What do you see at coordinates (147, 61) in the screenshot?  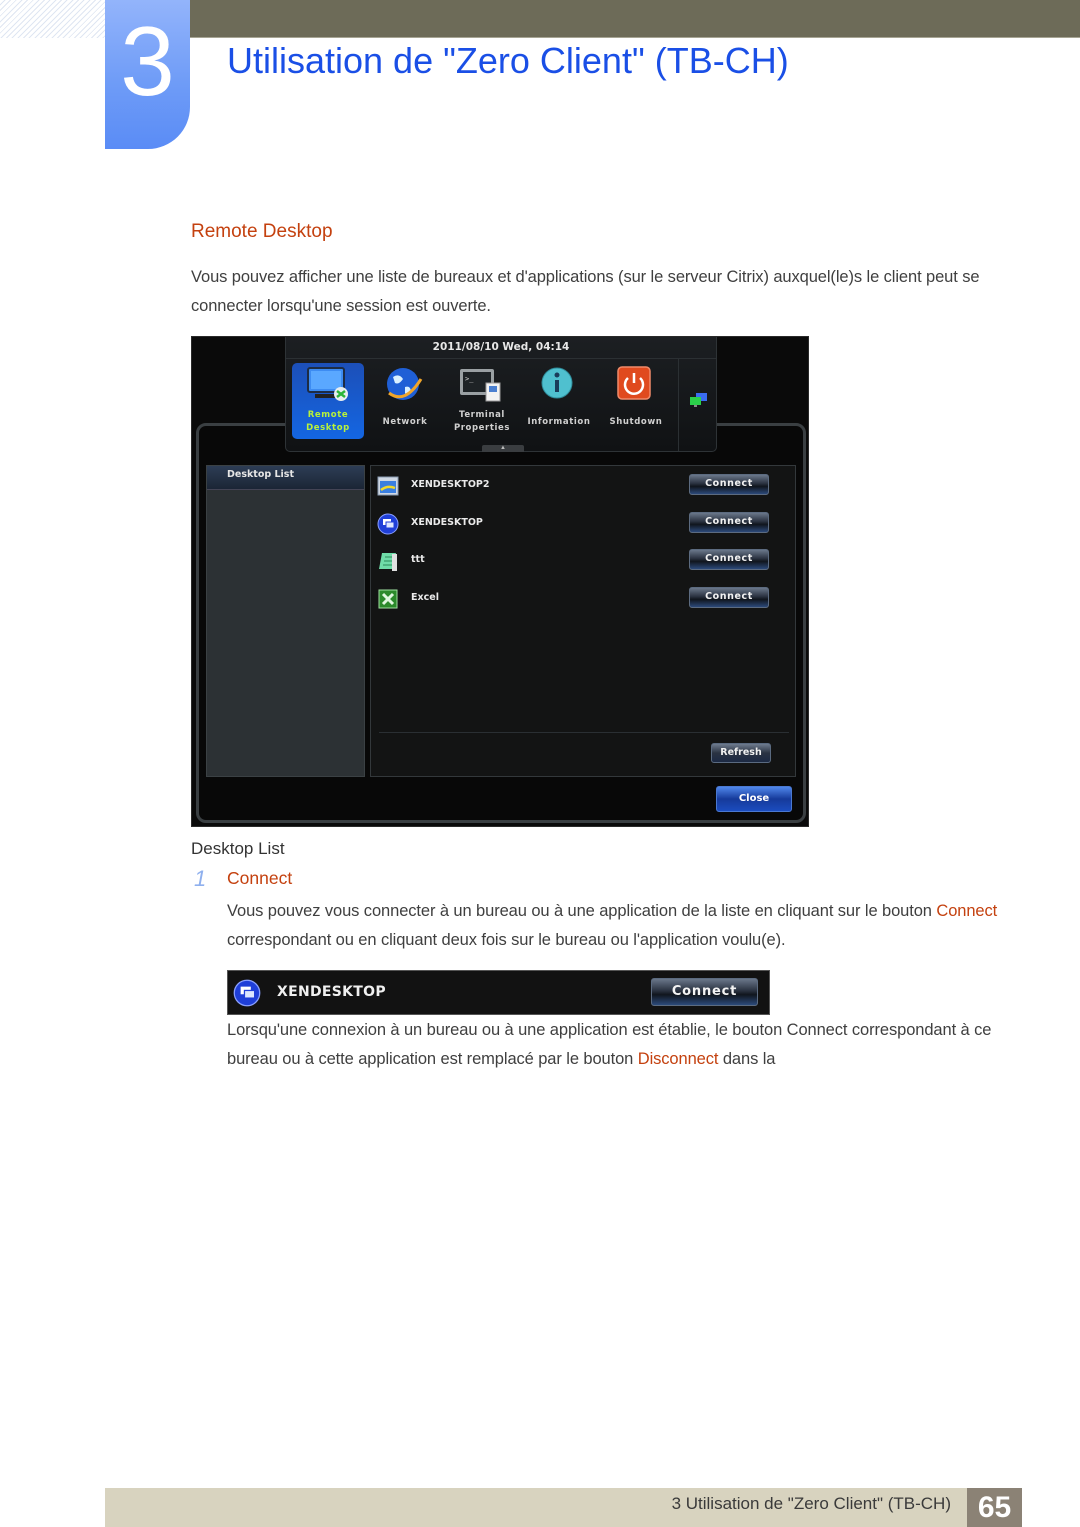 I see `chapter-number: 3` at bounding box center [147, 61].